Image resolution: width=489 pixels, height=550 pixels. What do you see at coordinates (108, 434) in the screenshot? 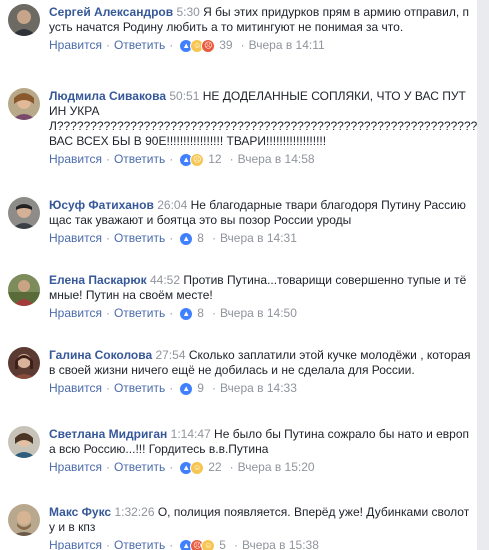
I see `comment-author-link: Светлана Мидриган` at bounding box center [108, 434].